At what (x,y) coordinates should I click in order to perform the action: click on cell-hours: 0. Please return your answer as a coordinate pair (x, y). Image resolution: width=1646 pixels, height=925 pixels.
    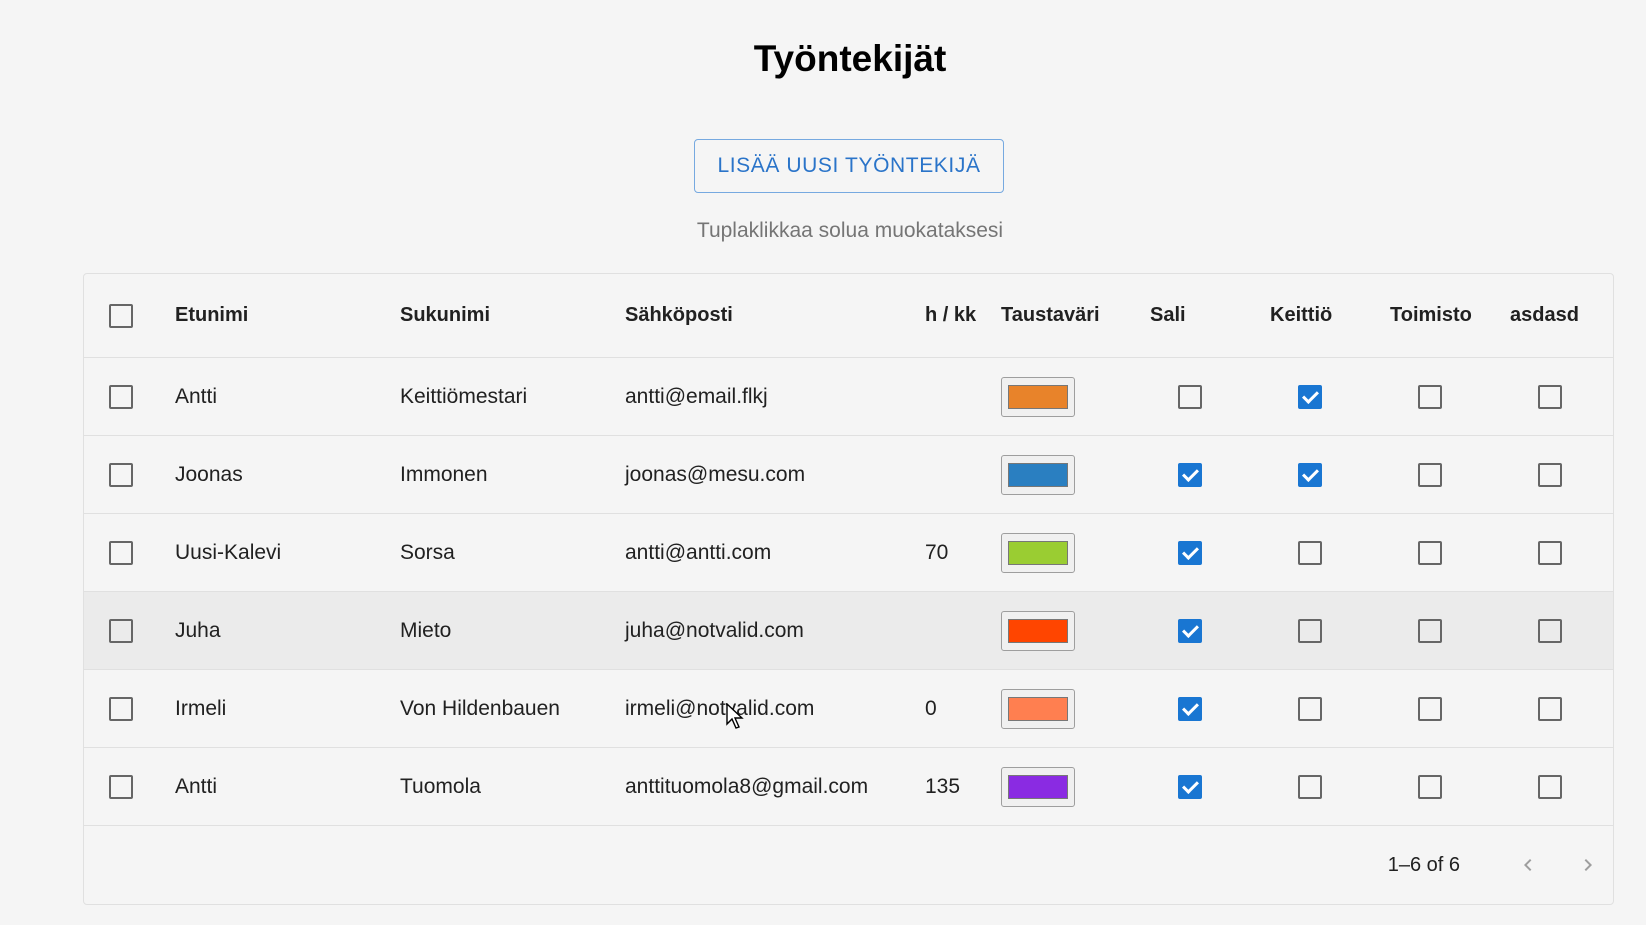
    Looking at the image, I should click on (931, 708).